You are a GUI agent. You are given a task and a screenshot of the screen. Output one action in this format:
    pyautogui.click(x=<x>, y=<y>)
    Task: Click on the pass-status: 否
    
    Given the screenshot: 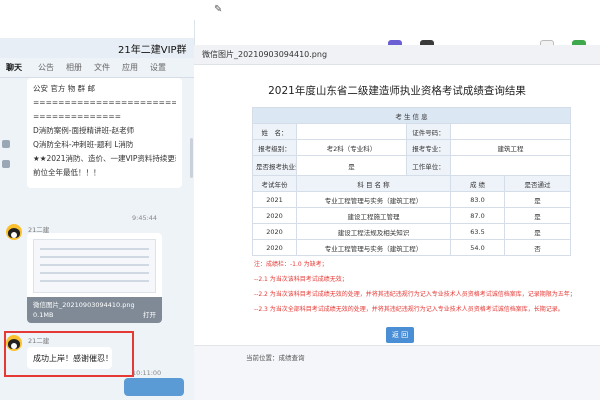 What is the action you would take?
    pyautogui.click(x=537, y=247)
    